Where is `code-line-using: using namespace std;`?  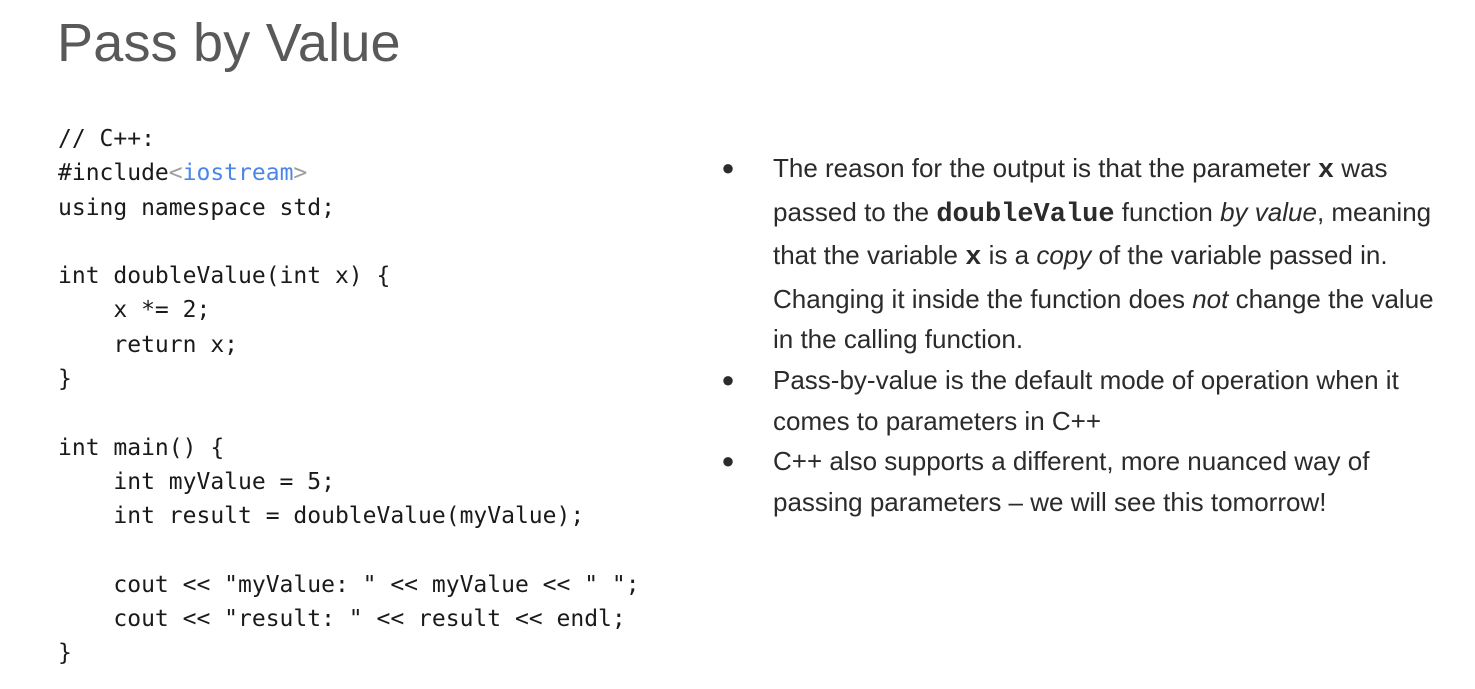 code-line-using: using namespace std; is located at coordinates (196, 207).